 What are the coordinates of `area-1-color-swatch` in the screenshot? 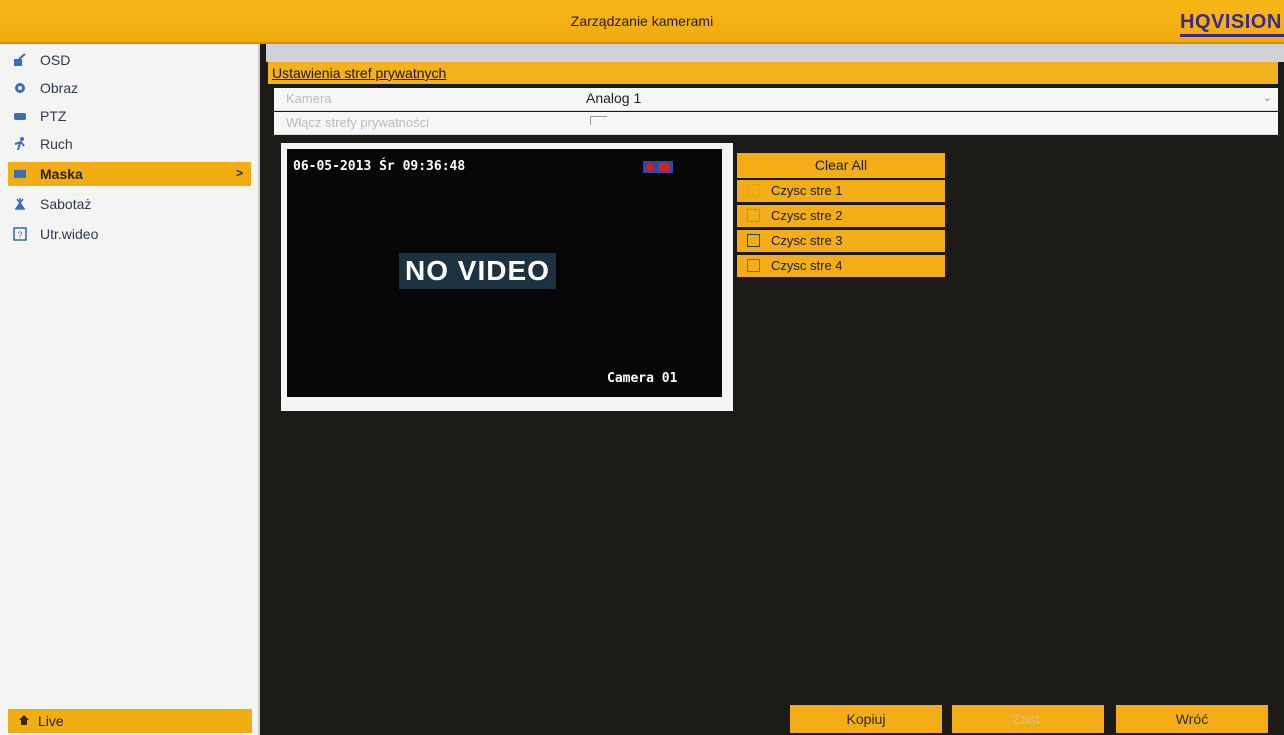 It's located at (753, 190).